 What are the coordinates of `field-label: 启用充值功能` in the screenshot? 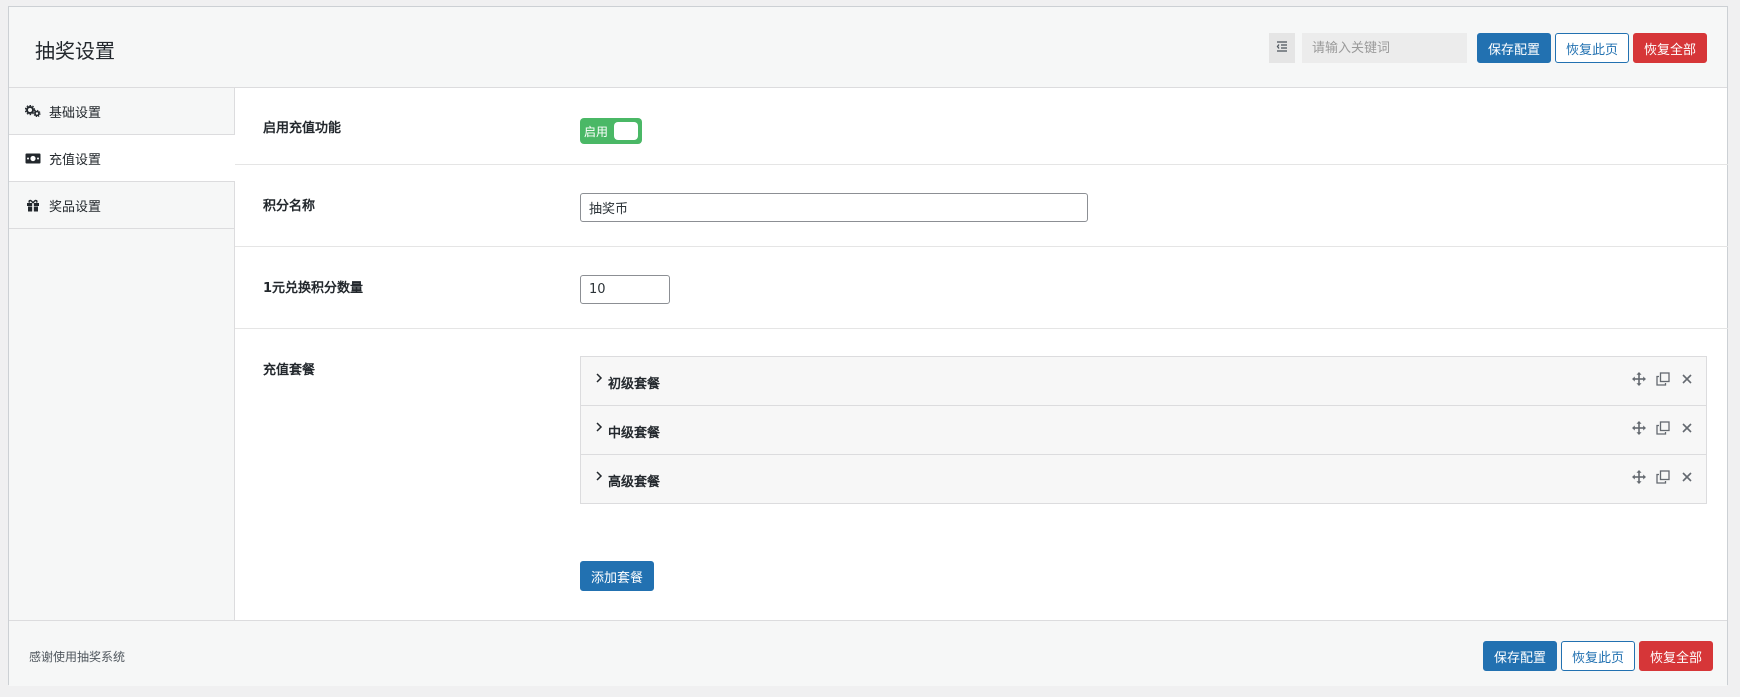 It's located at (302, 128).